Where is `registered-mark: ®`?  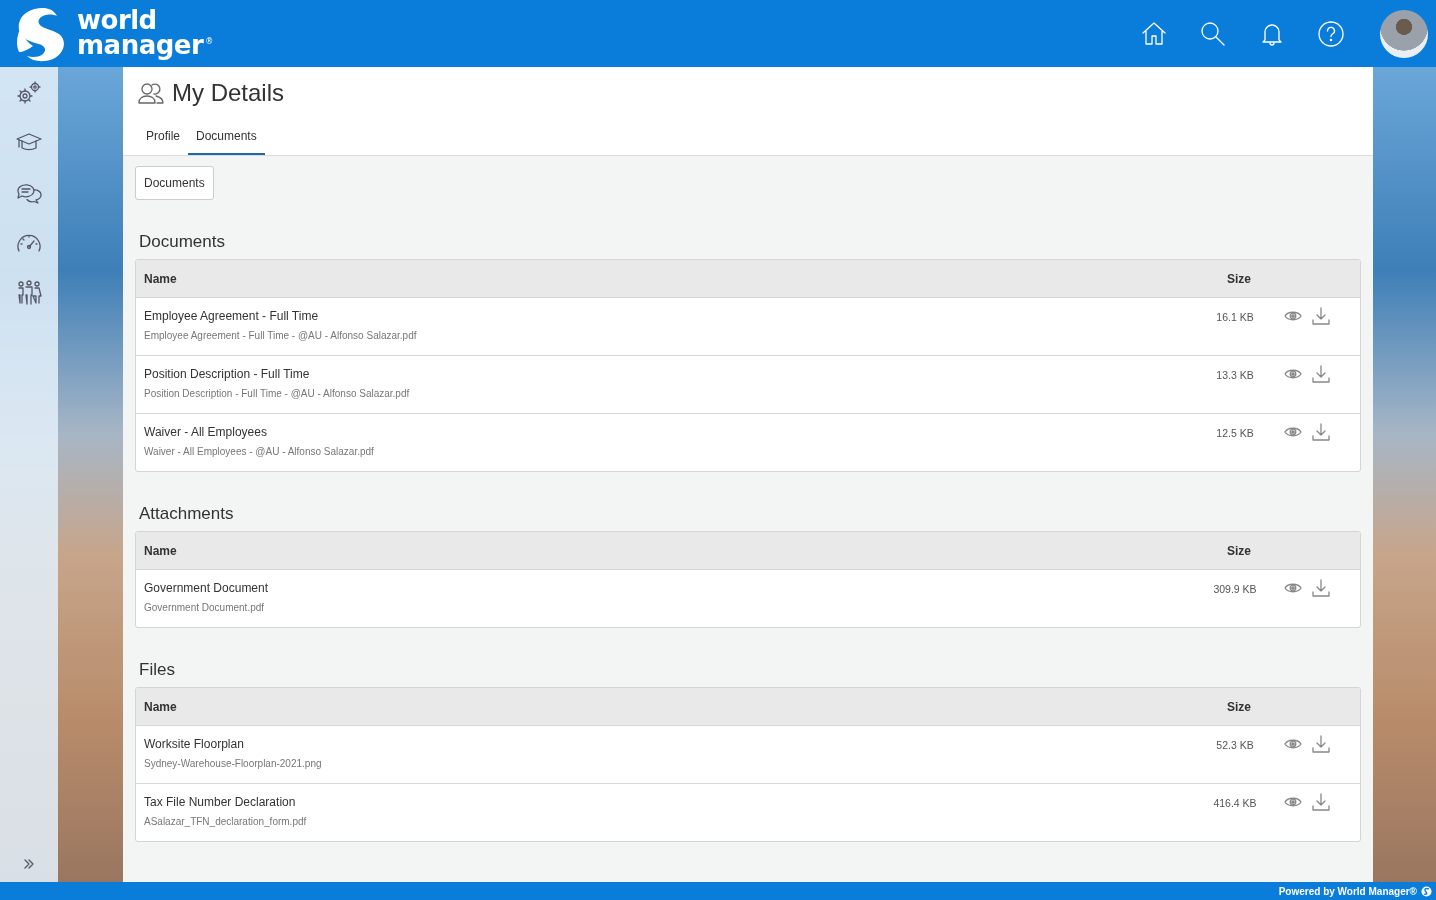 registered-mark: ® is located at coordinates (209, 41).